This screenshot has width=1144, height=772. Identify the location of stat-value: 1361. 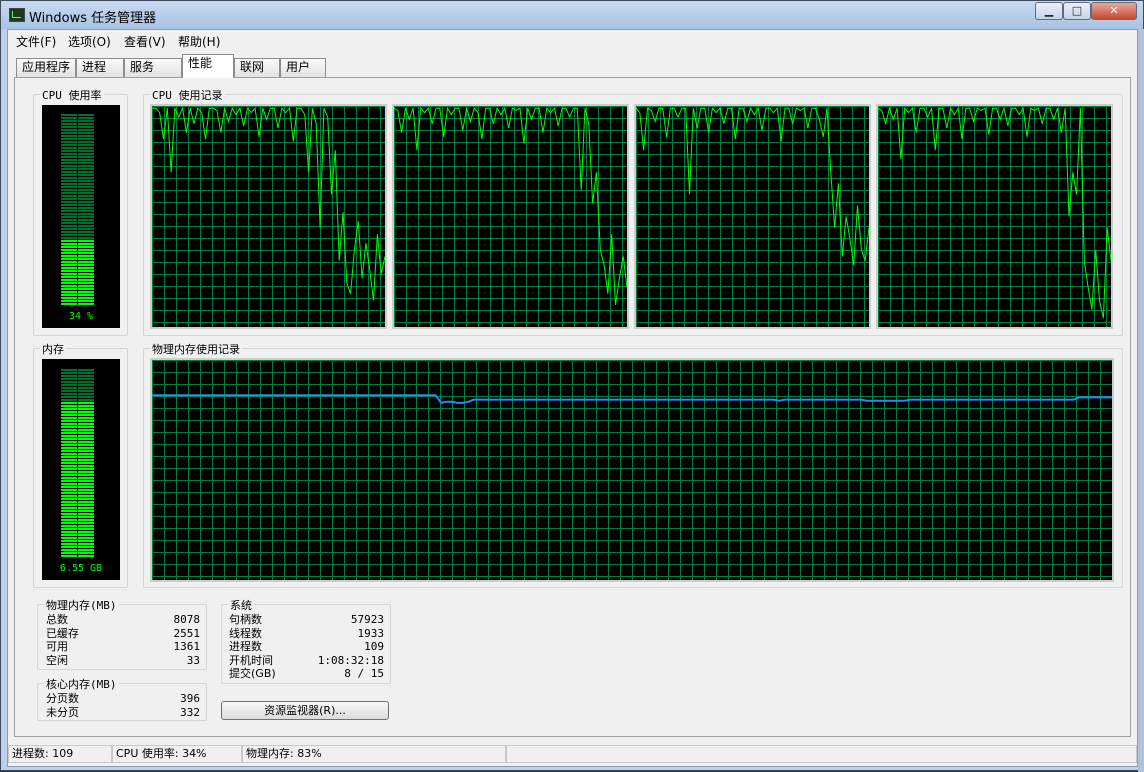
(187, 646).